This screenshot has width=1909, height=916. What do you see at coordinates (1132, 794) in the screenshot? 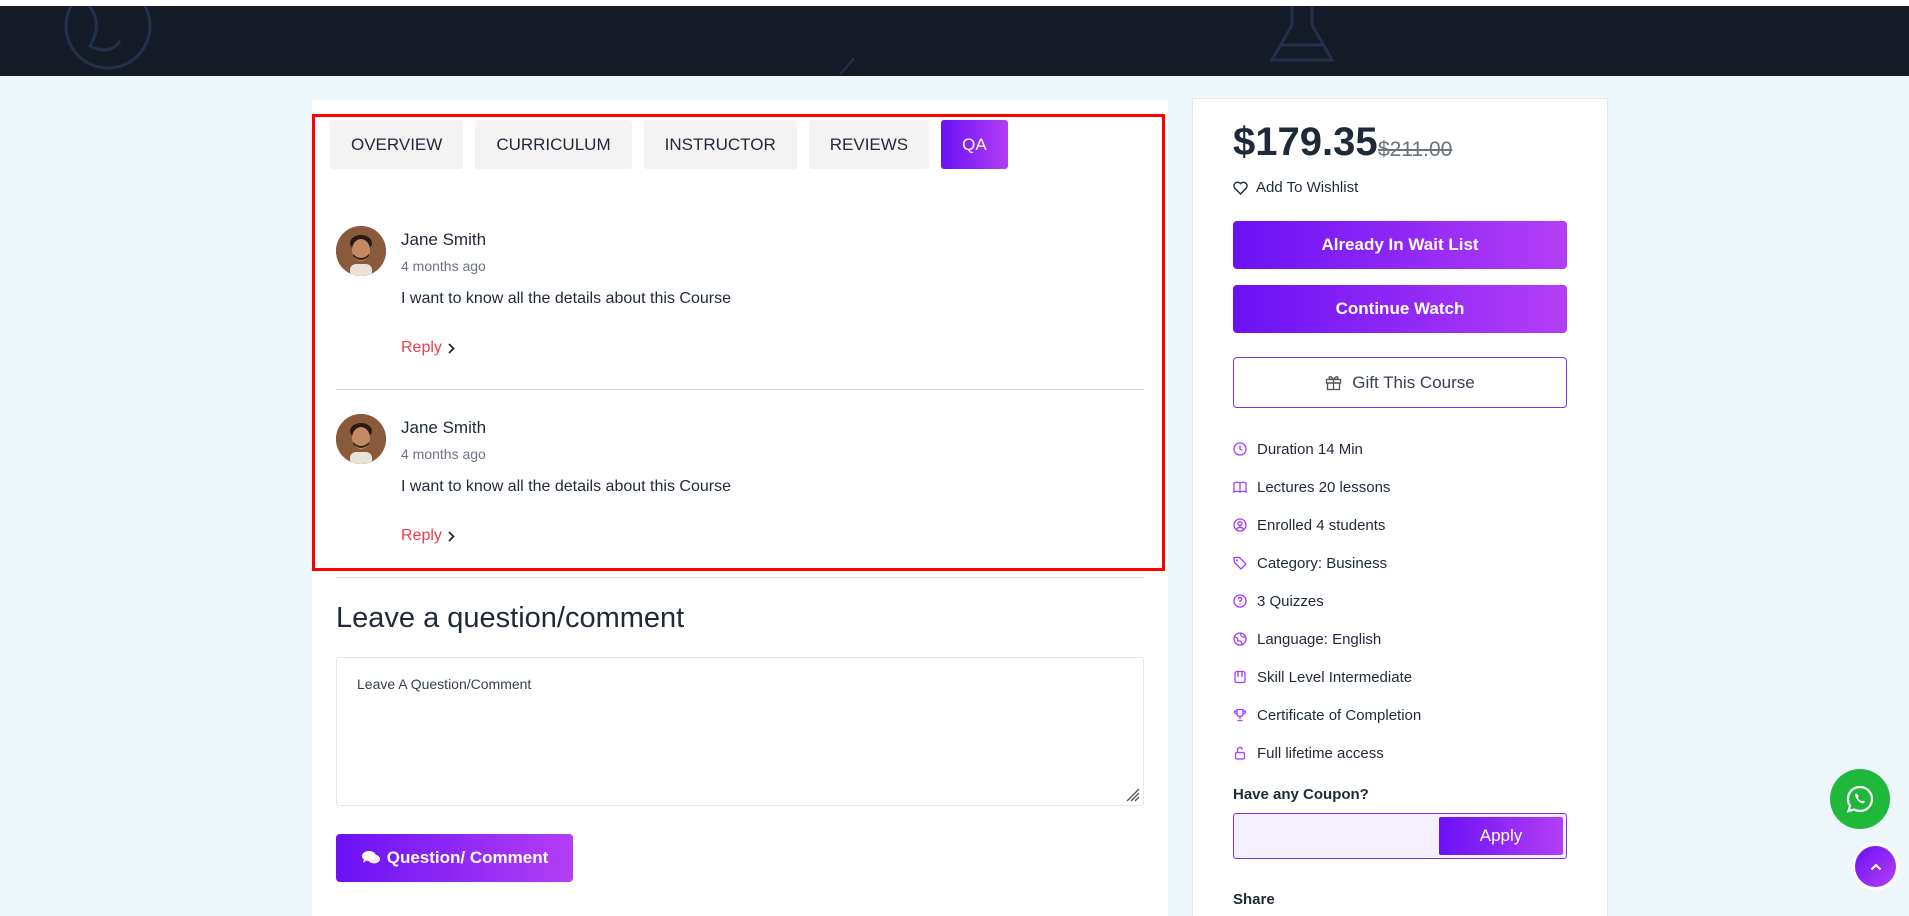
I see `resize-grip-icon` at bounding box center [1132, 794].